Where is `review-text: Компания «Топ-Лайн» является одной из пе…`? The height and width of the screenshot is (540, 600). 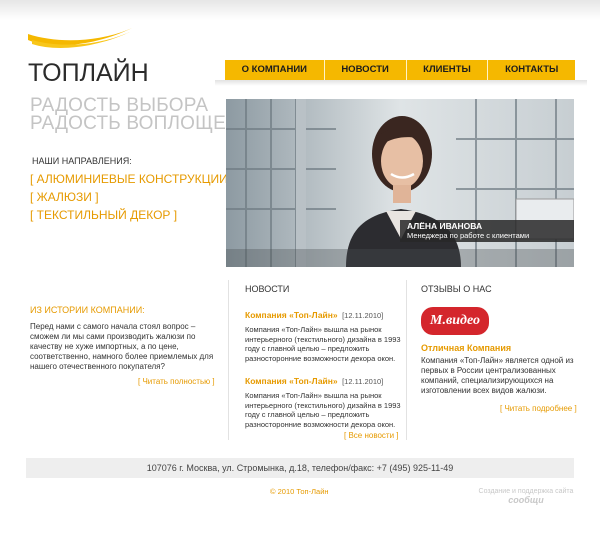 review-text: Компания «Топ-Лайн» является одной из пе… is located at coordinates (497, 375).